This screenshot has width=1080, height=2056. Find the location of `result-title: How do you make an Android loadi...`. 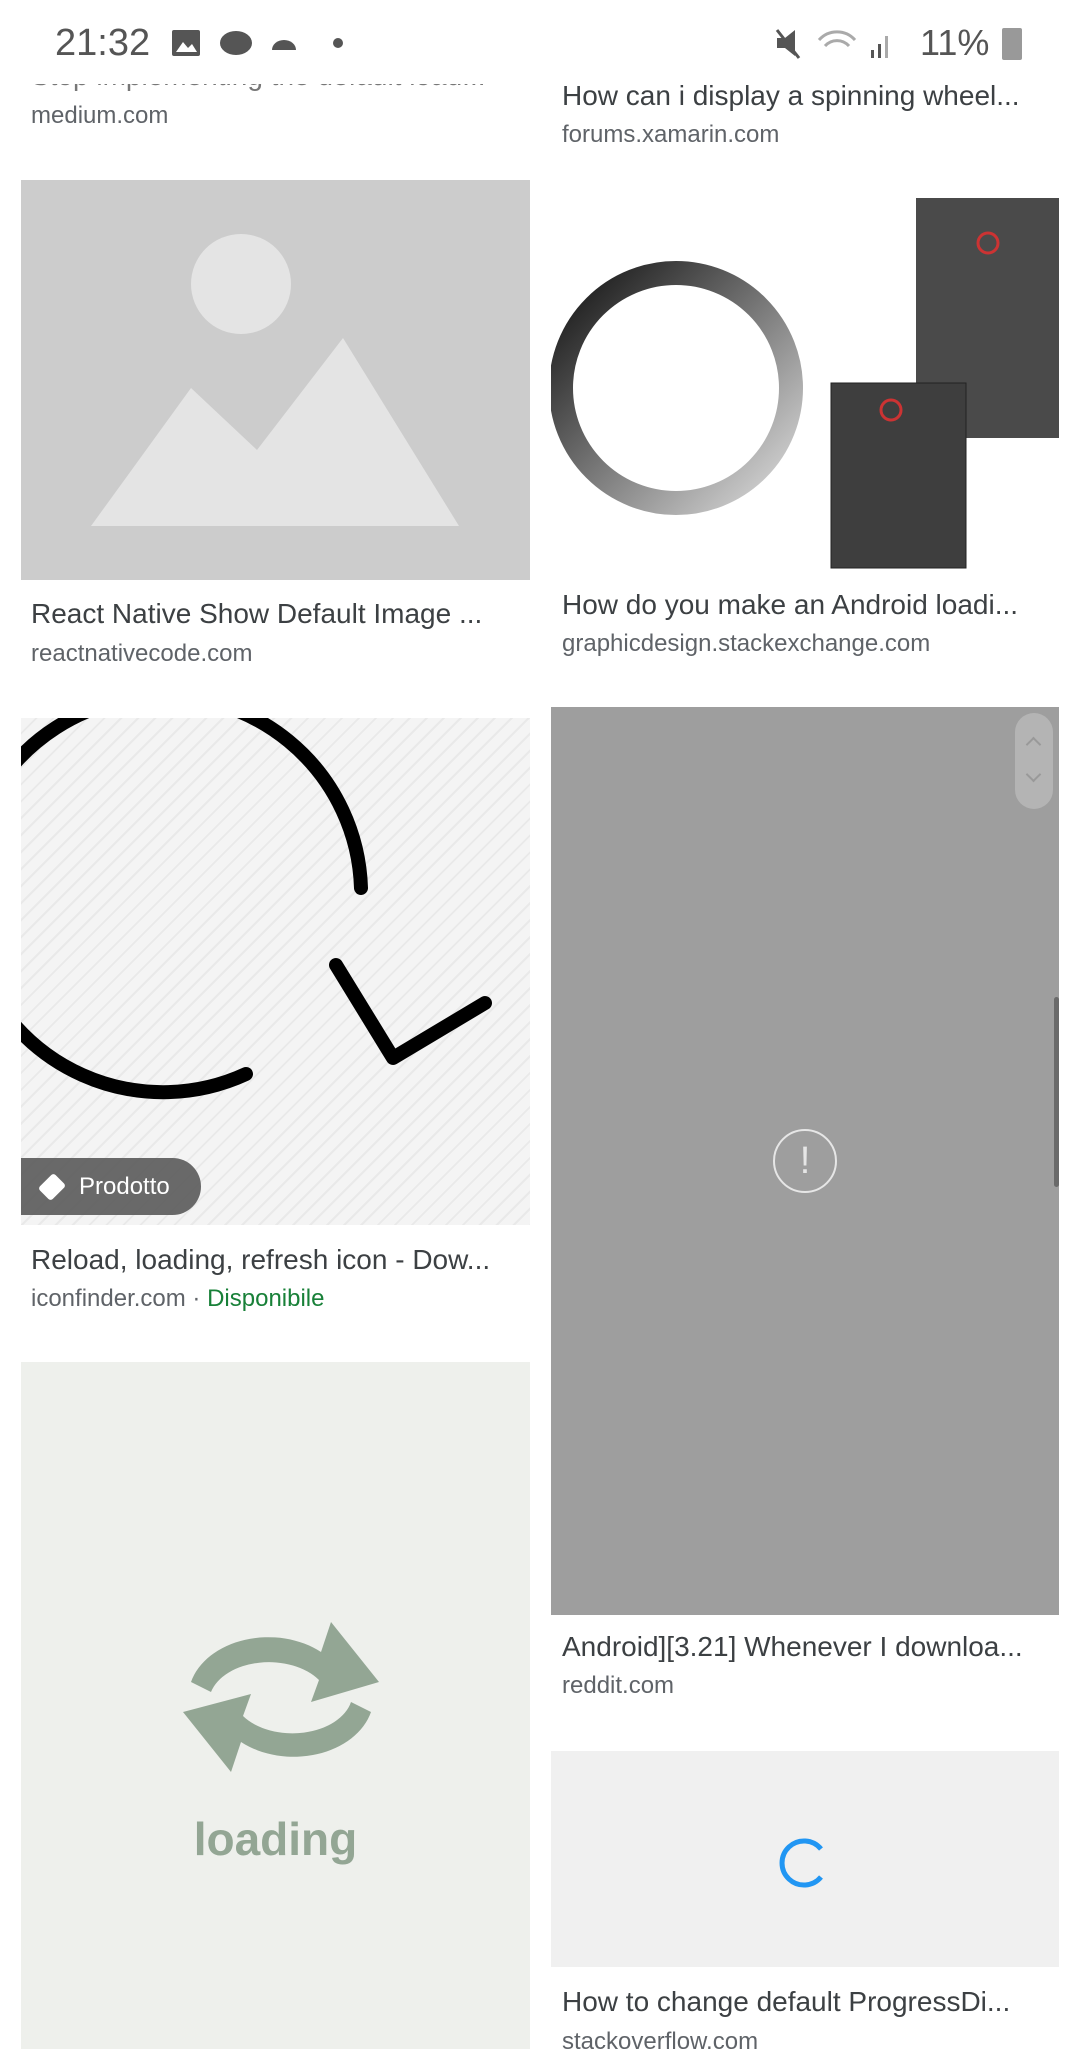

result-title: How do you make an Android loadi... is located at coordinates (812, 605).